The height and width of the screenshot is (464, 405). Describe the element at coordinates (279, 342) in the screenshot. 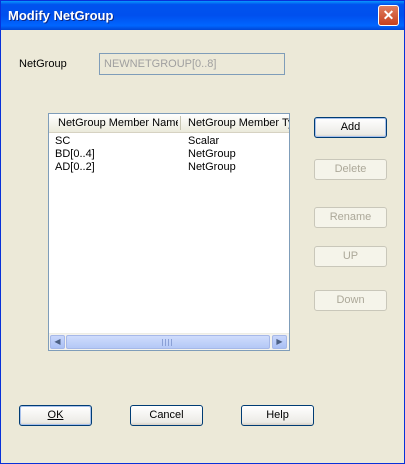

I see `scroll-right-icon: ▶` at that location.